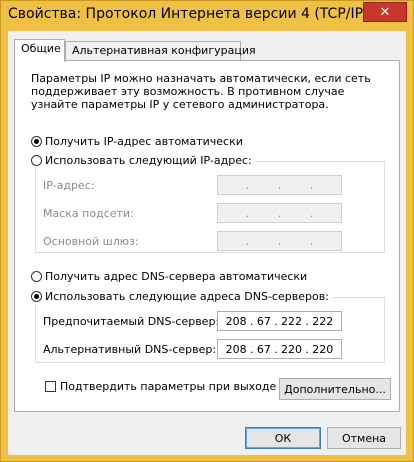 This screenshot has width=414, height=462. Describe the element at coordinates (144, 141) in the screenshot. I see `ip-auto-label: Получить IP-адрес автоматически` at that location.